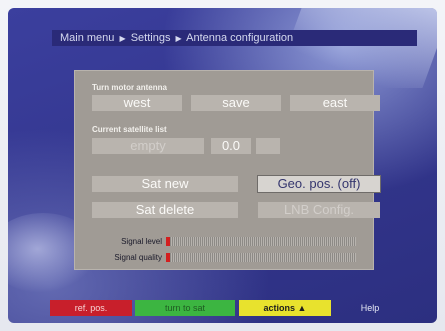 This screenshot has width=445, height=331. Describe the element at coordinates (279, 308) in the screenshot. I see `actions-key-label: actions` at that location.